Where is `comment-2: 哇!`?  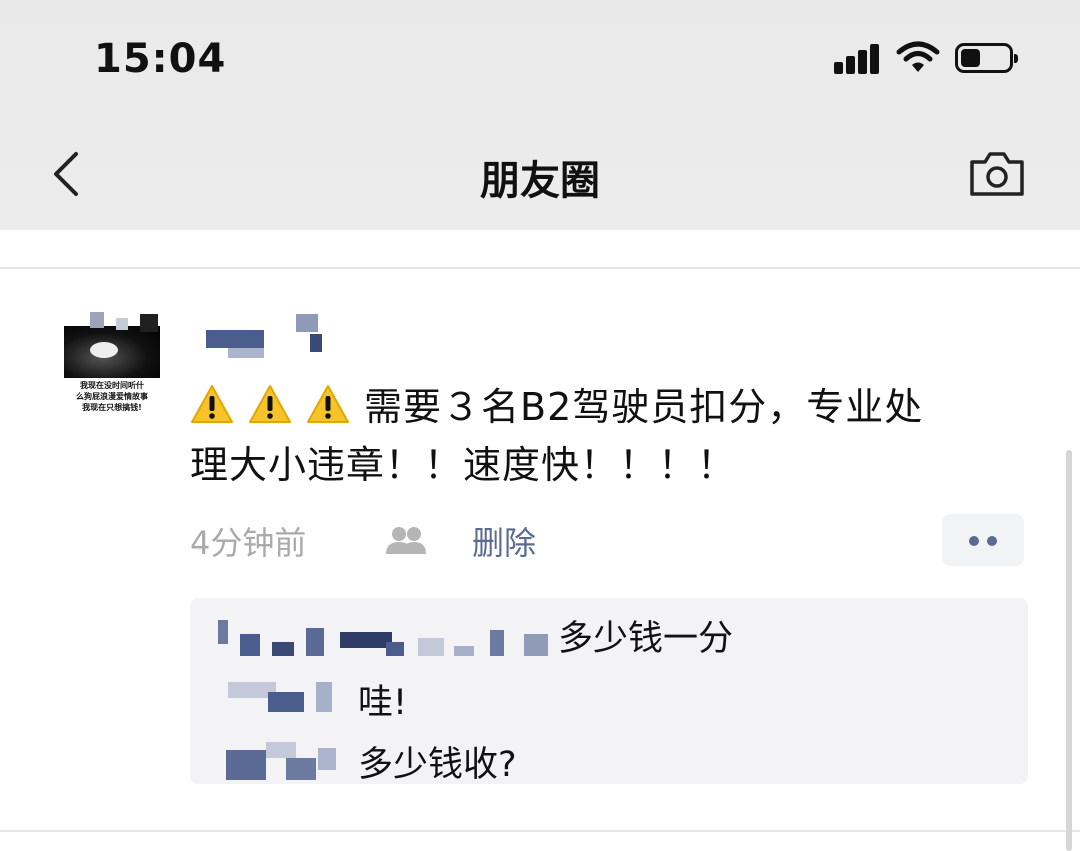
comment-2: 哇! is located at coordinates (383, 703).